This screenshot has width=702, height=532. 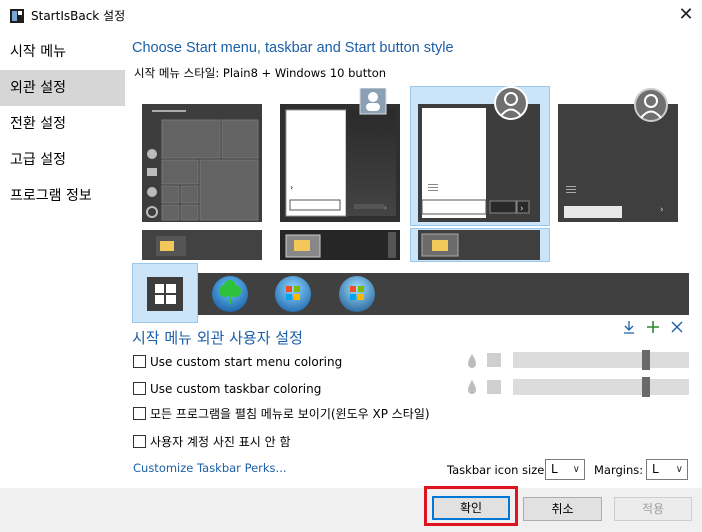 I want to click on cancel-button: 취소, so click(x=562, y=509).